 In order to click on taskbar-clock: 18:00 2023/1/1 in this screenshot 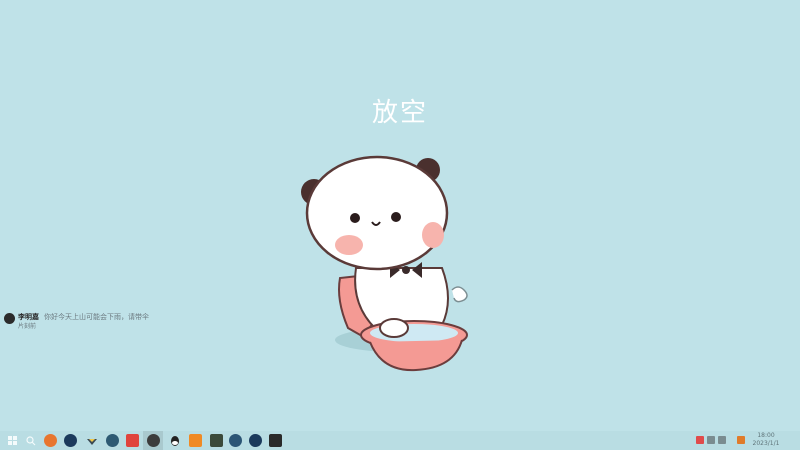, I will do `click(766, 440)`.